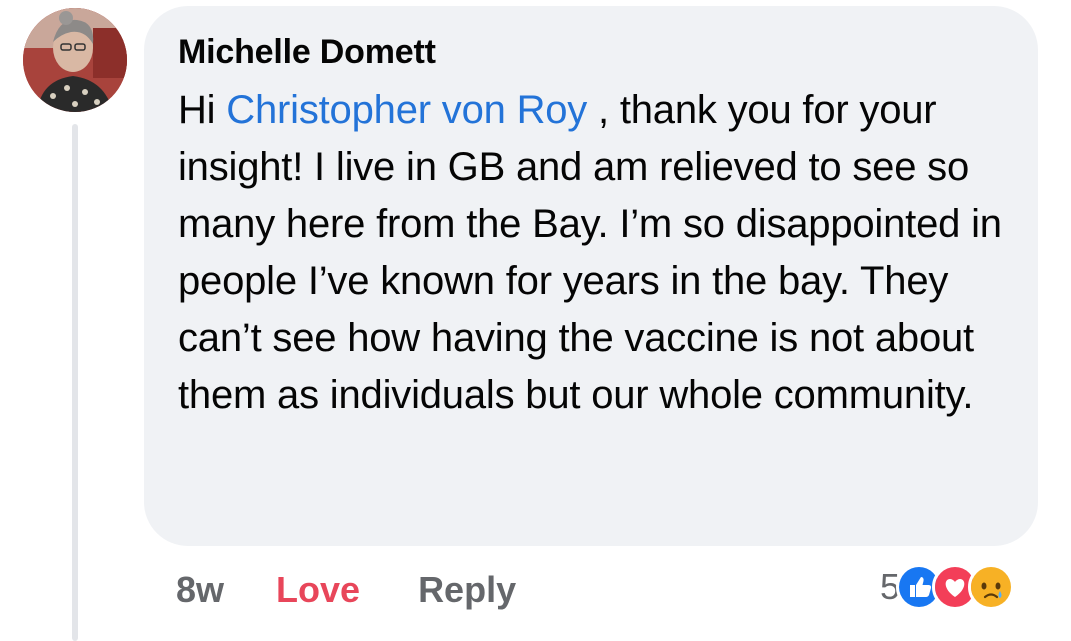 This screenshot has height=641, width=1071. What do you see at coordinates (406, 110) in the screenshot?
I see `mention-link: Christopher von Roy` at bounding box center [406, 110].